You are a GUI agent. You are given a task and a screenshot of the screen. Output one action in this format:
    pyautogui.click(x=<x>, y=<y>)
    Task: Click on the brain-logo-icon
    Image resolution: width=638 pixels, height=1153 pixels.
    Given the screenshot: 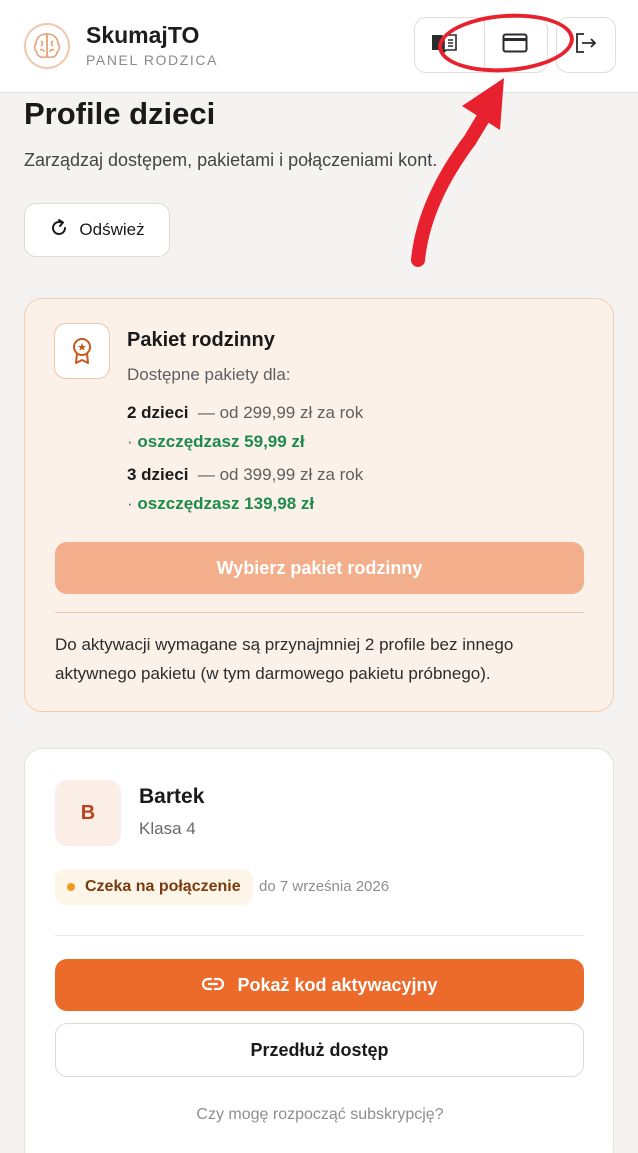 What is the action you would take?
    pyautogui.click(x=47, y=46)
    